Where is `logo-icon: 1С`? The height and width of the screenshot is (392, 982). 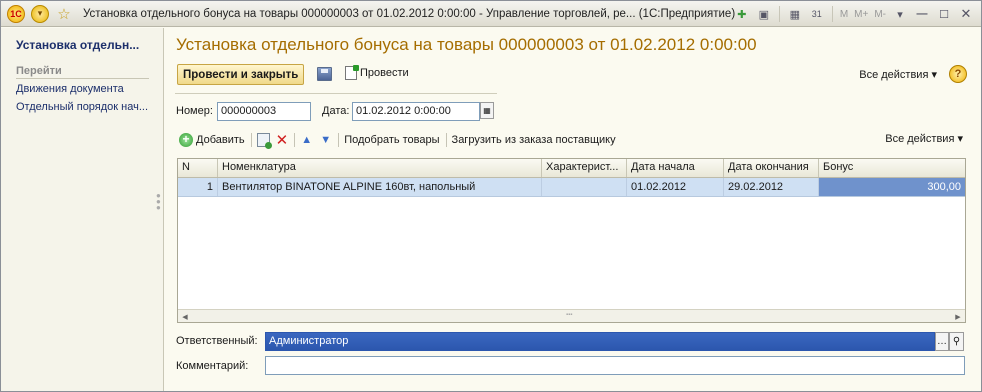 logo-icon: 1С is located at coordinates (16, 13).